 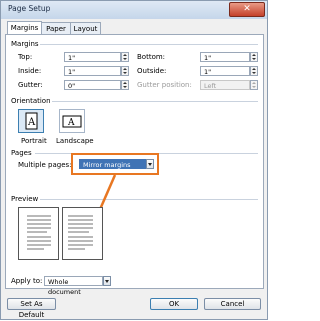 What do you see at coordinates (107, 281) in the screenshot?
I see `apply-to-dropdown-arrow` at bounding box center [107, 281].